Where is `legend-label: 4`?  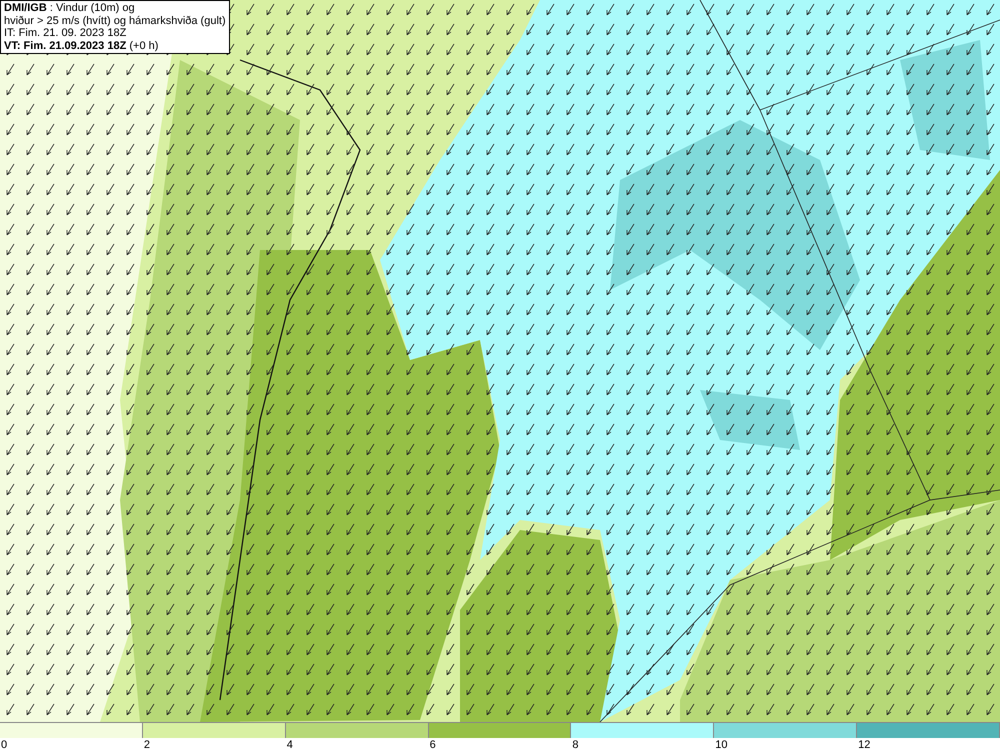
legend-label: 4 is located at coordinates (289, 745).